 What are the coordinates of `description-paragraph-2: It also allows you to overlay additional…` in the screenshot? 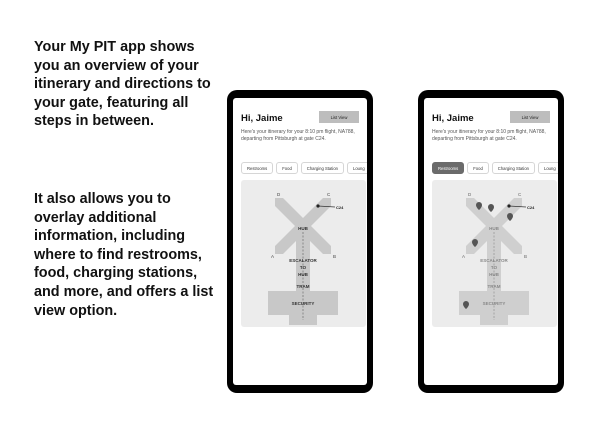 It's located at (124, 255).